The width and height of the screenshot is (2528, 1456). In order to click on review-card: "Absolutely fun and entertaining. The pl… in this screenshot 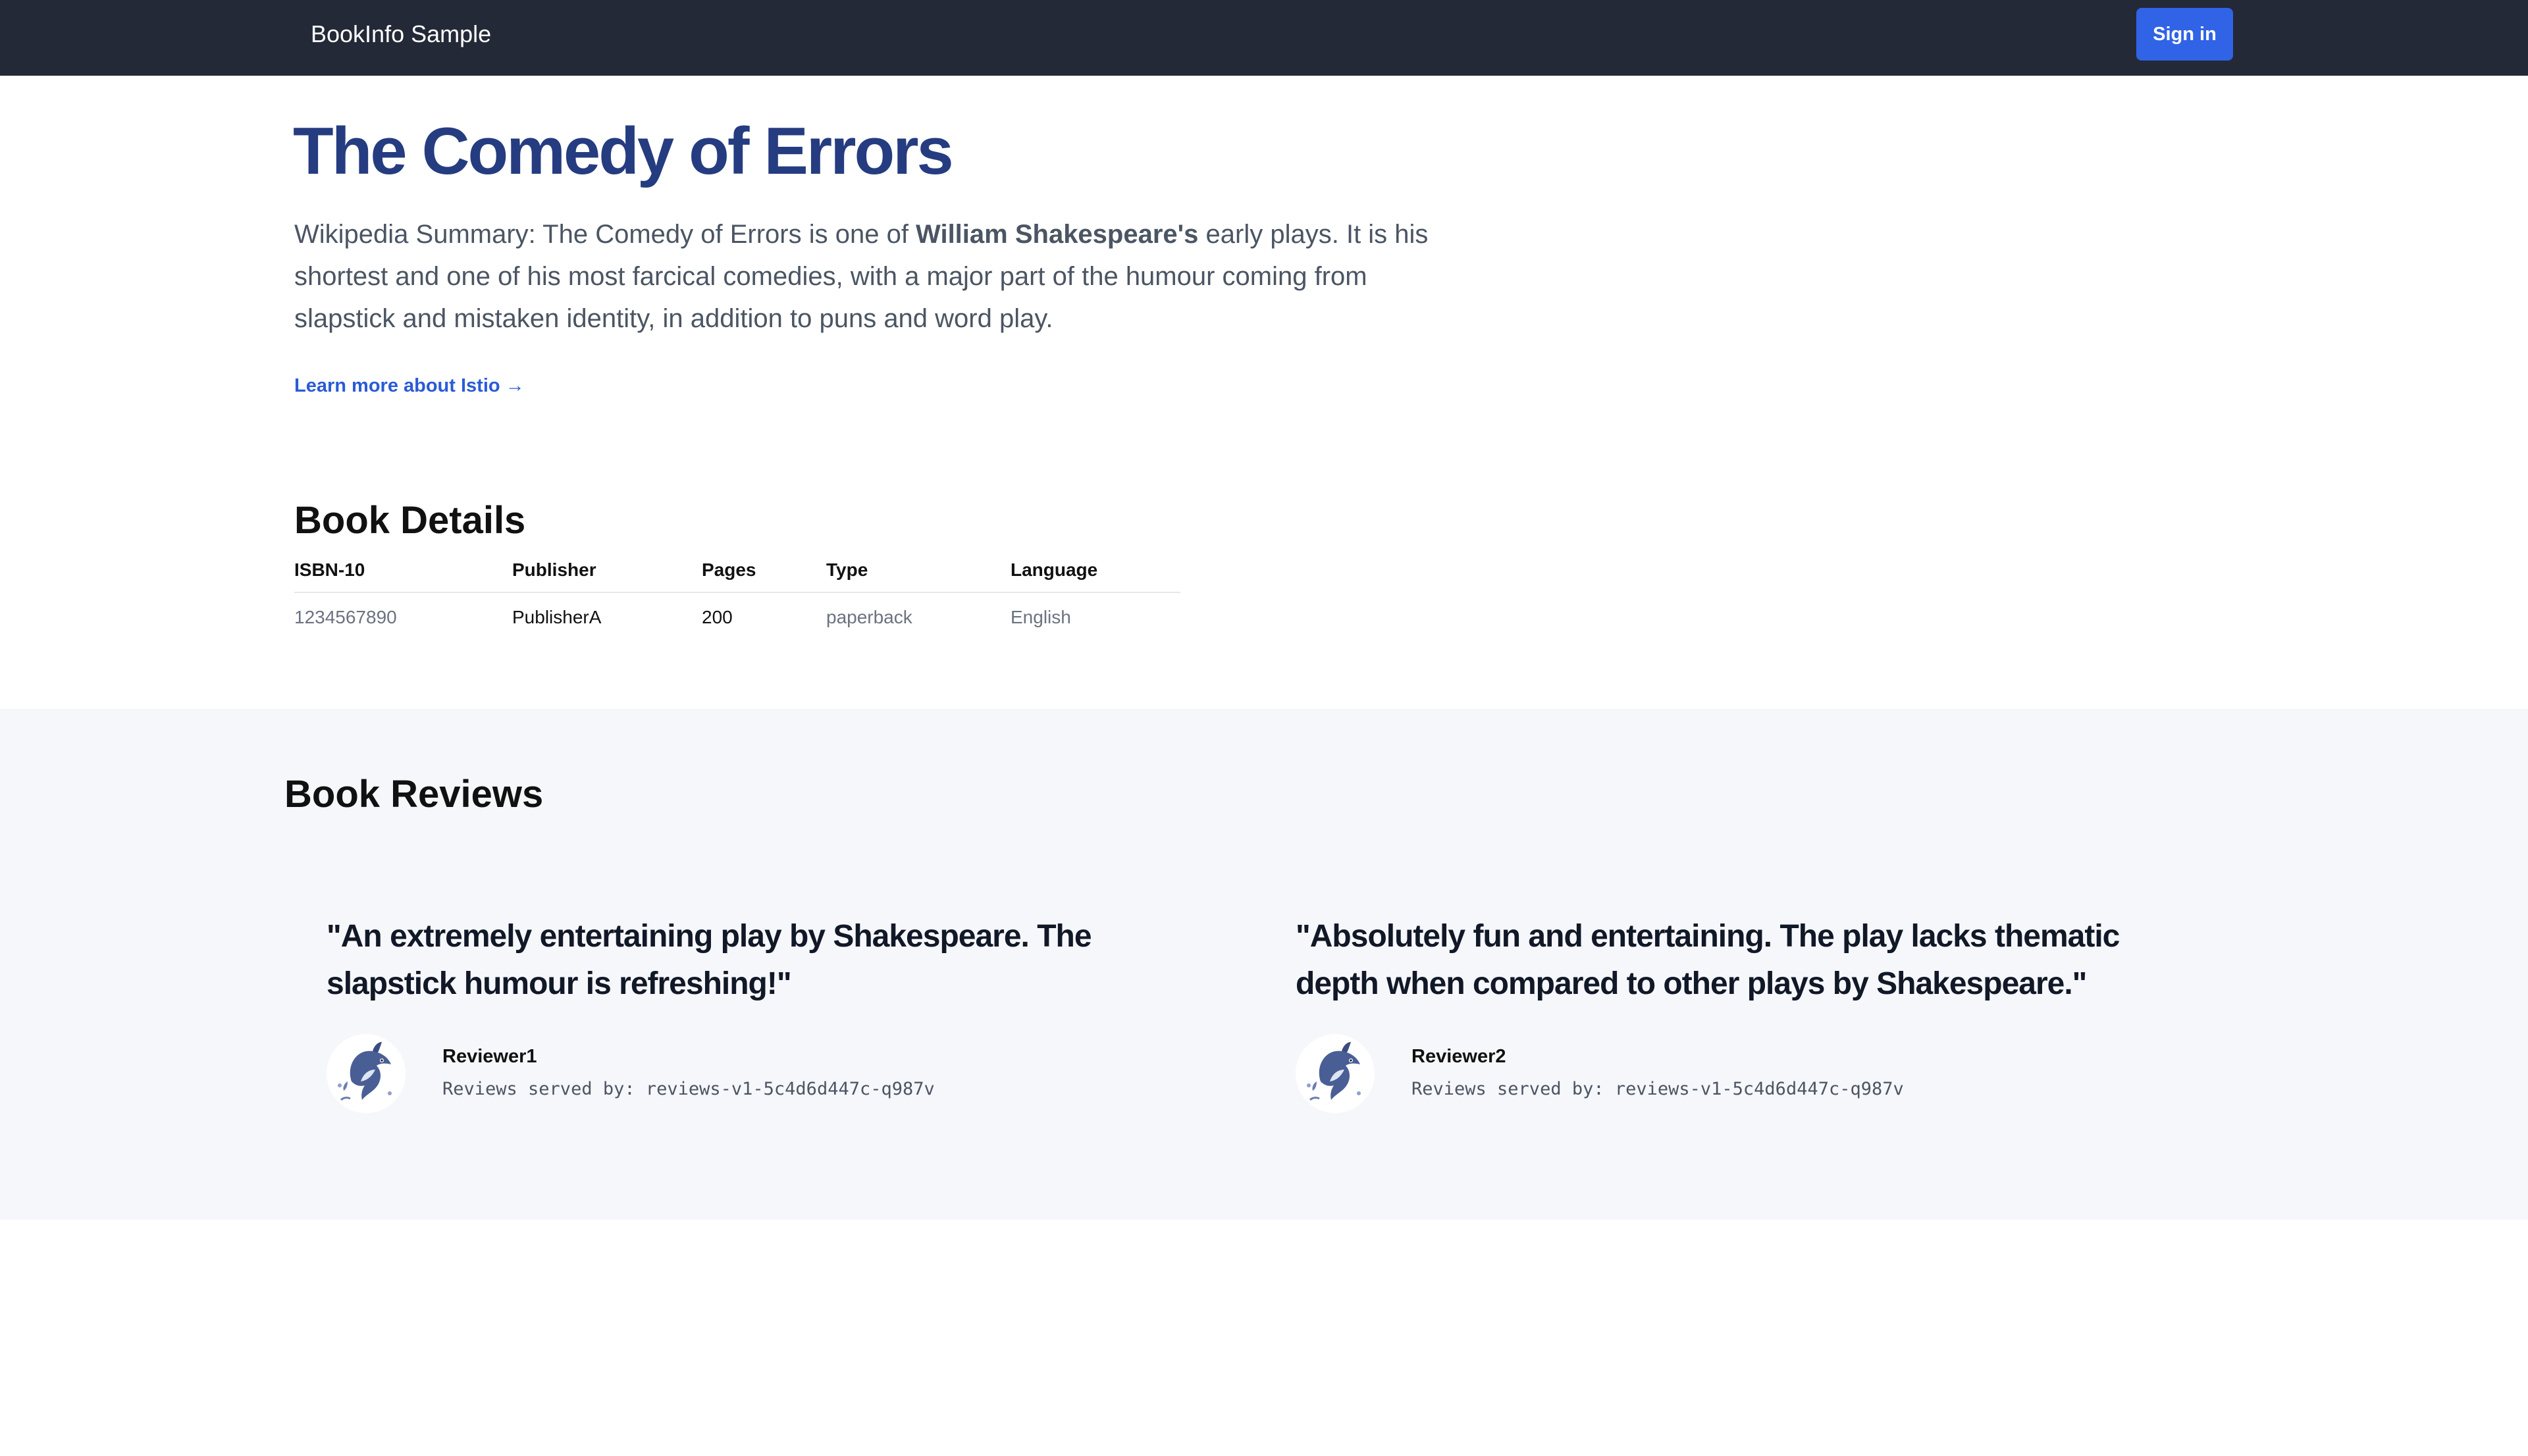, I will do `click(1740, 1013)`.